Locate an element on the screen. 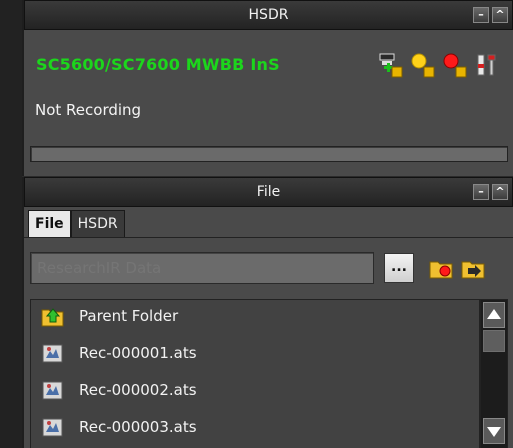  file-list-scrollbar is located at coordinates (494, 373).